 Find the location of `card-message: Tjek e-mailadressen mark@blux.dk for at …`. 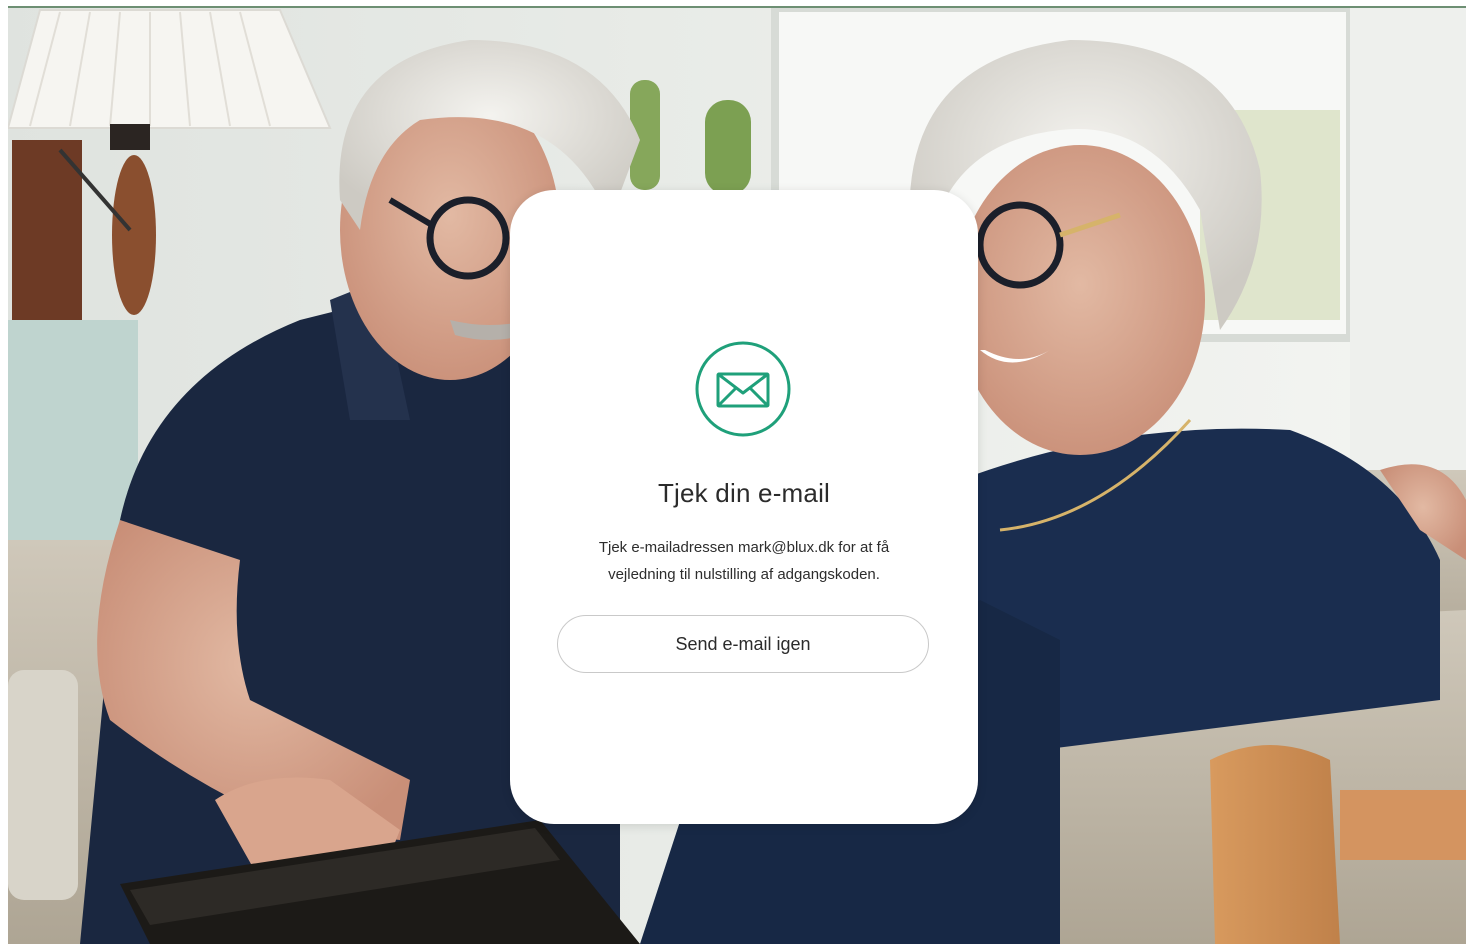

card-message: Tjek e-mailadressen mark@blux.dk for at … is located at coordinates (744, 561).